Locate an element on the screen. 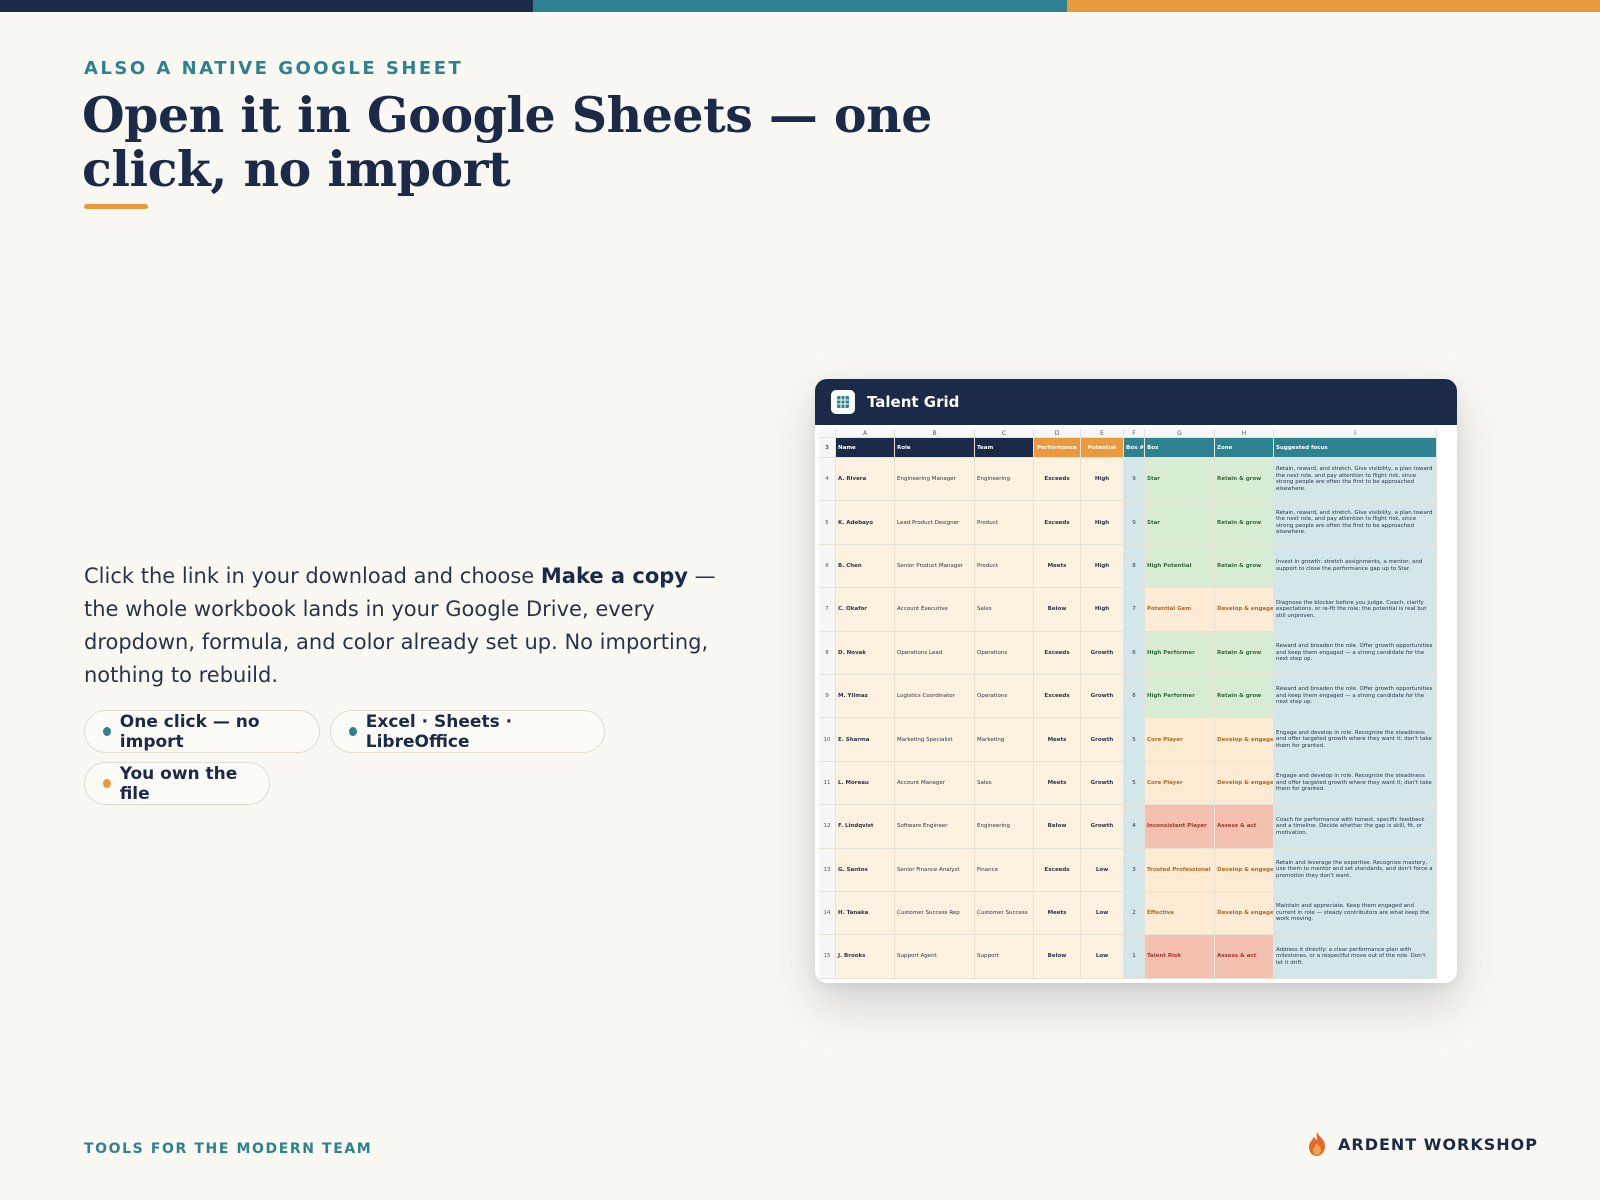 The height and width of the screenshot is (1200, 1600). cell-role: Account Executive is located at coordinates (935, 610).